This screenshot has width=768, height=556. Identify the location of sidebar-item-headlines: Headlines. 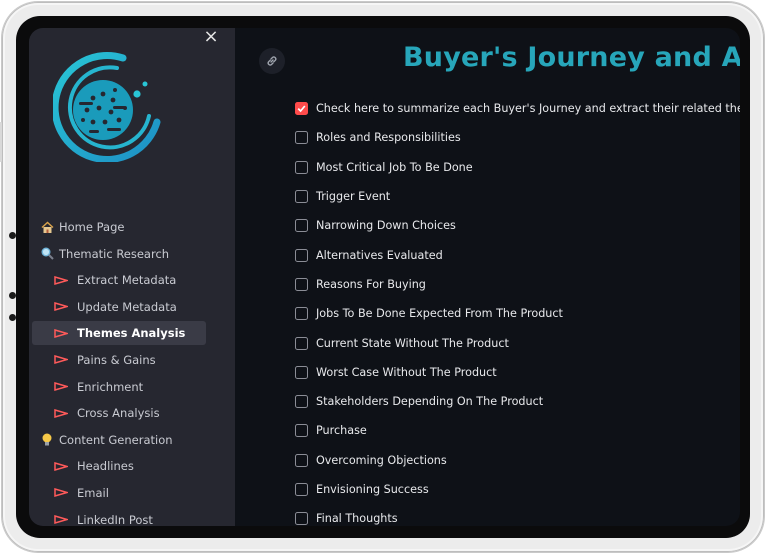
(119, 466).